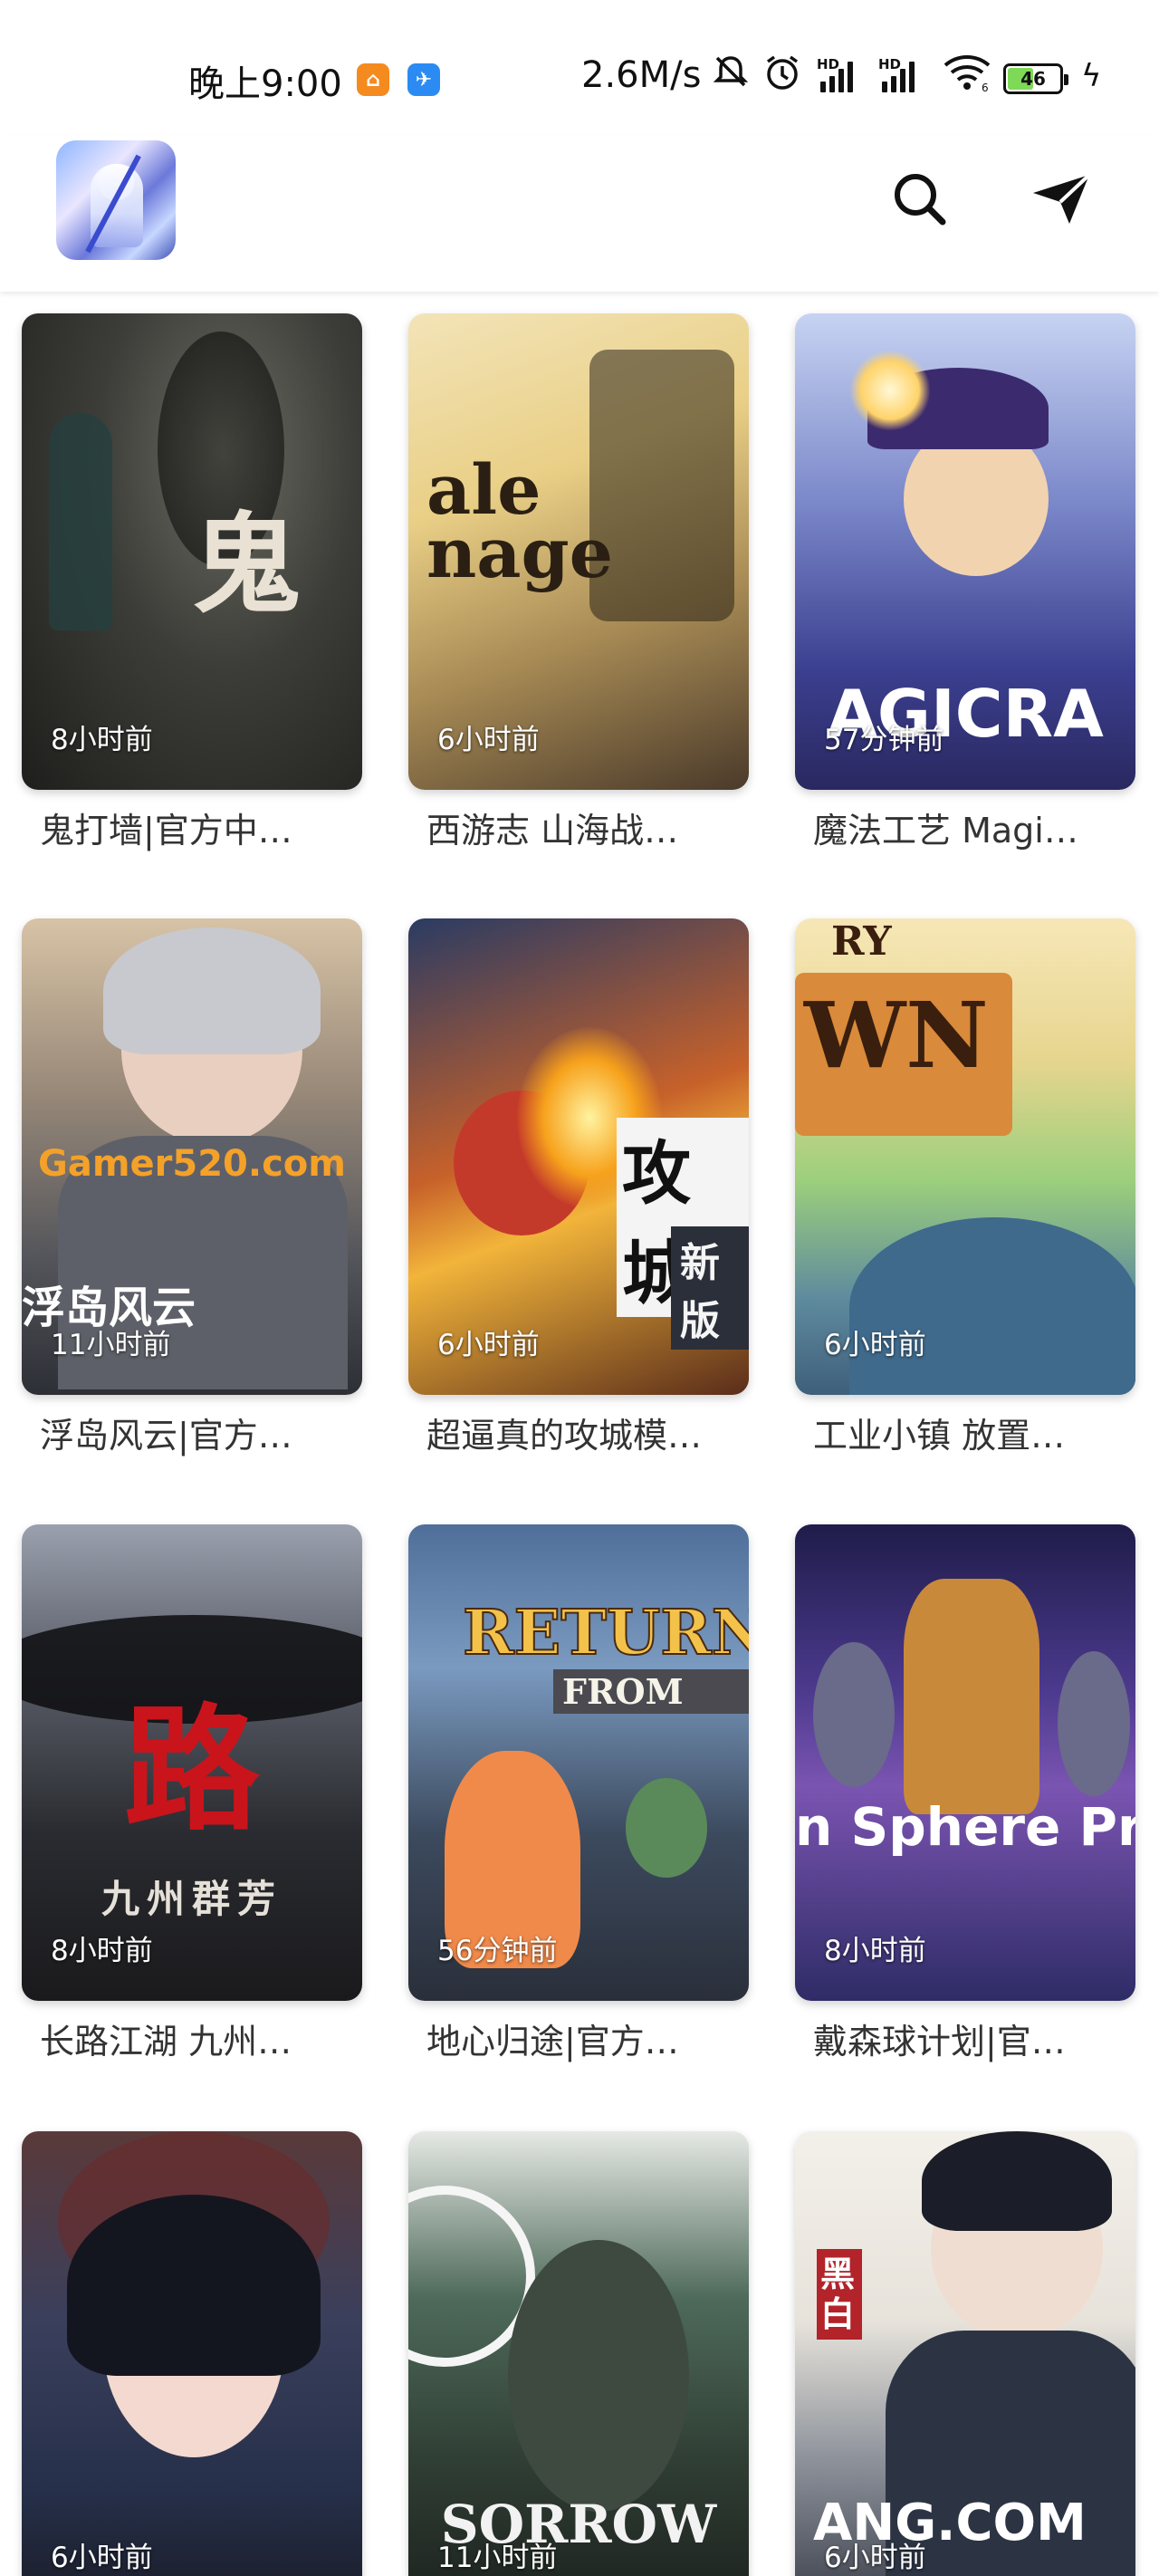 The width and height of the screenshot is (1159, 2576). I want to click on search-icon, so click(920, 200).